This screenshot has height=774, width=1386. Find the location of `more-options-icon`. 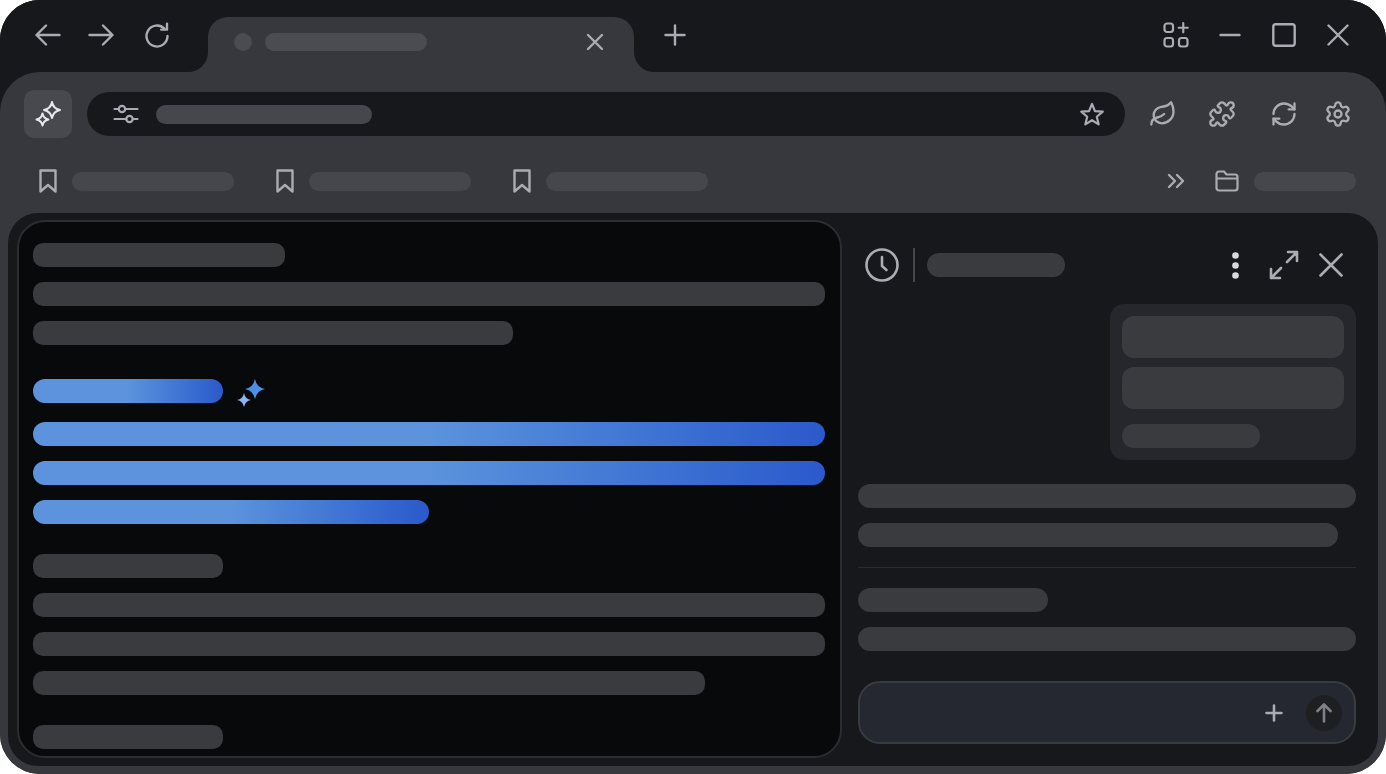

more-options-icon is located at coordinates (1235, 265).